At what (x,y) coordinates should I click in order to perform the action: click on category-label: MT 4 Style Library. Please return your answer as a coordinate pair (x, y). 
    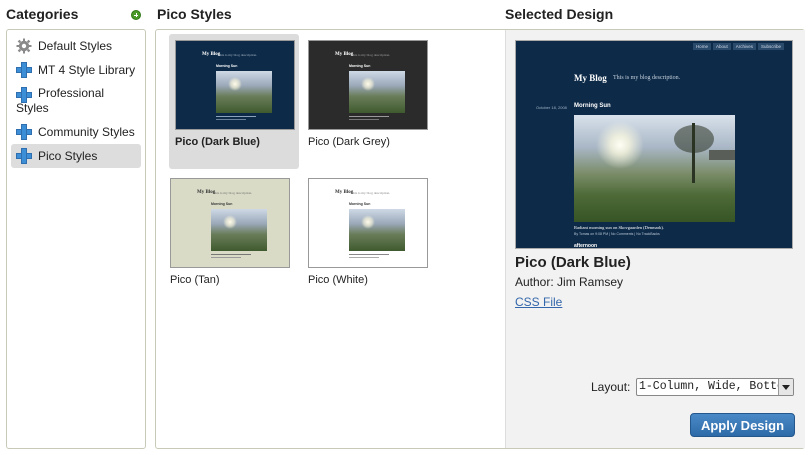
    Looking at the image, I should click on (87, 70).